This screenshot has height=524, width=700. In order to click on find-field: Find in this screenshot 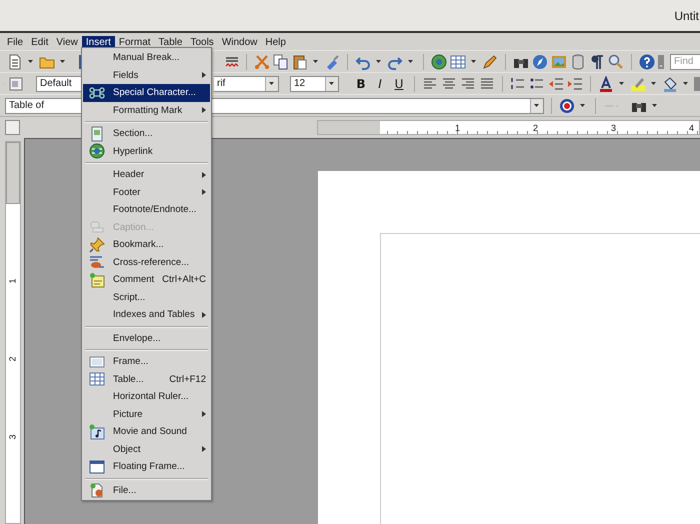, I will do `click(685, 62)`.